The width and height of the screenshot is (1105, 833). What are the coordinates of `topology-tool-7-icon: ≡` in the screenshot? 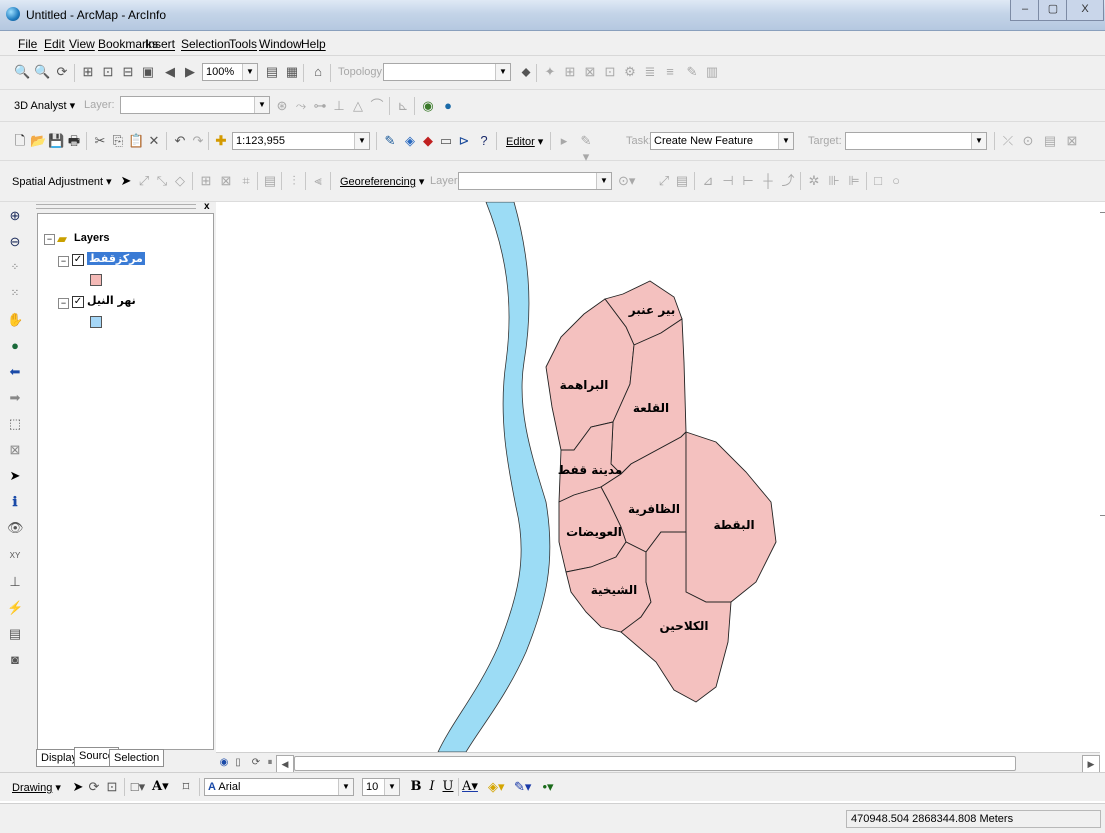 It's located at (670, 72).